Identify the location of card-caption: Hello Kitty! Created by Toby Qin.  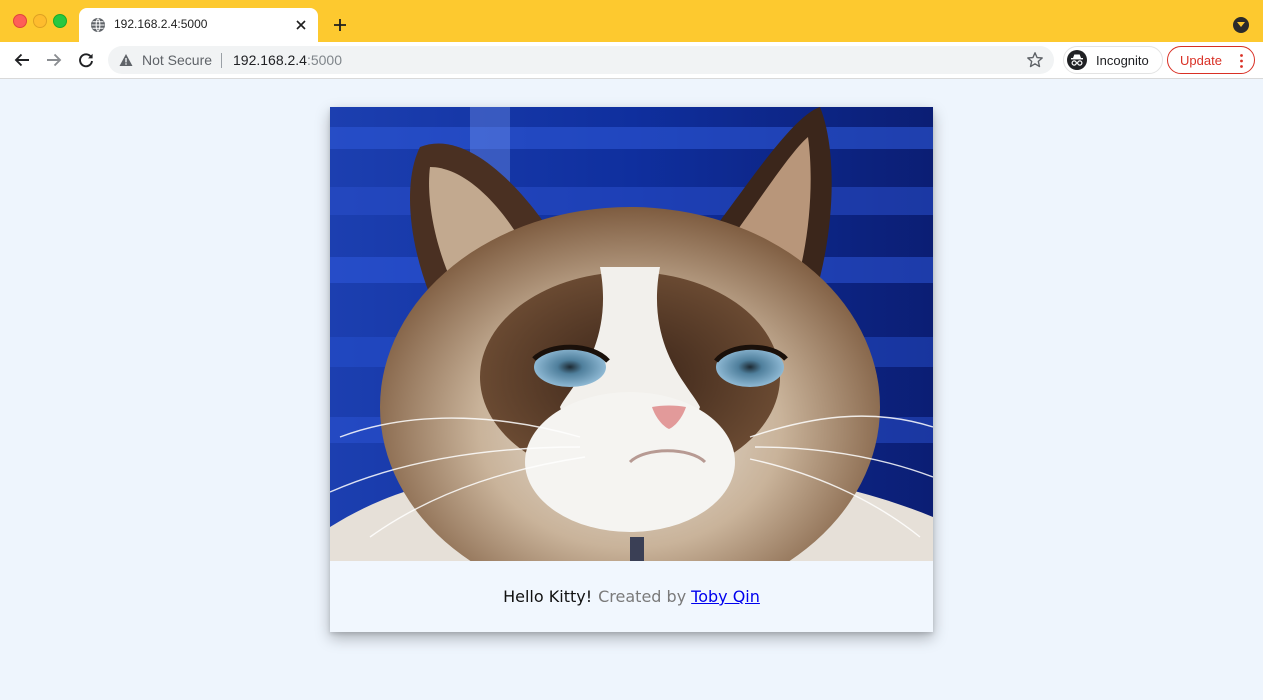
(631, 596).